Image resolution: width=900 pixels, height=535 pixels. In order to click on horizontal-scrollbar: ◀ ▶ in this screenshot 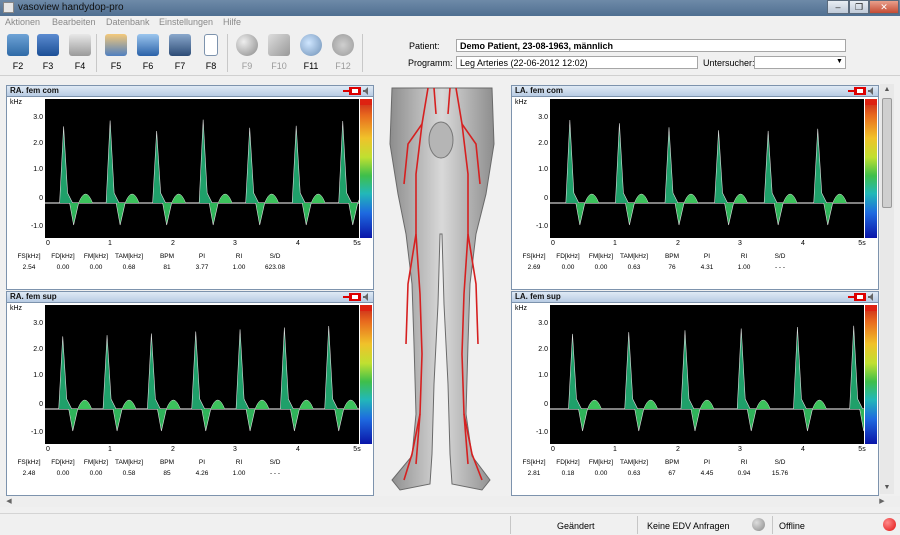, I will do `click(450, 501)`.